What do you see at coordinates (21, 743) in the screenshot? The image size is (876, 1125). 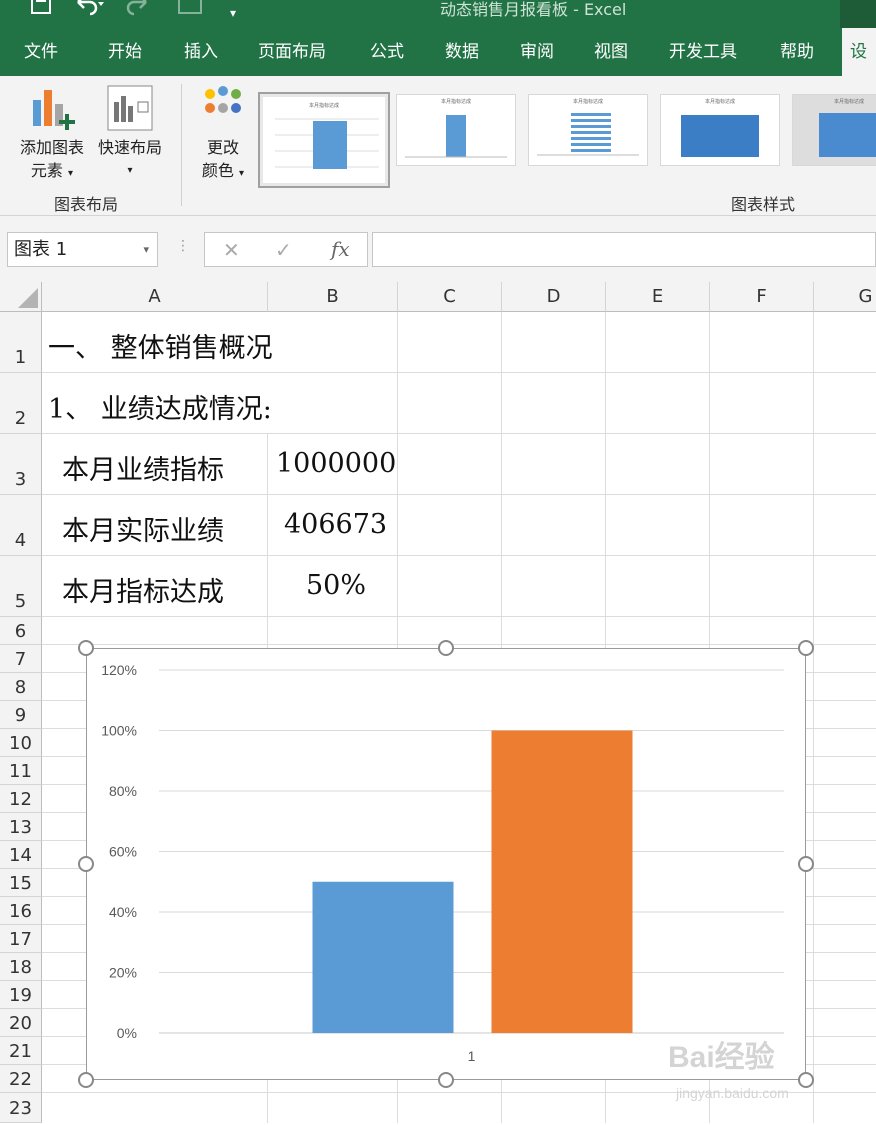 I see `row-header: 10` at bounding box center [21, 743].